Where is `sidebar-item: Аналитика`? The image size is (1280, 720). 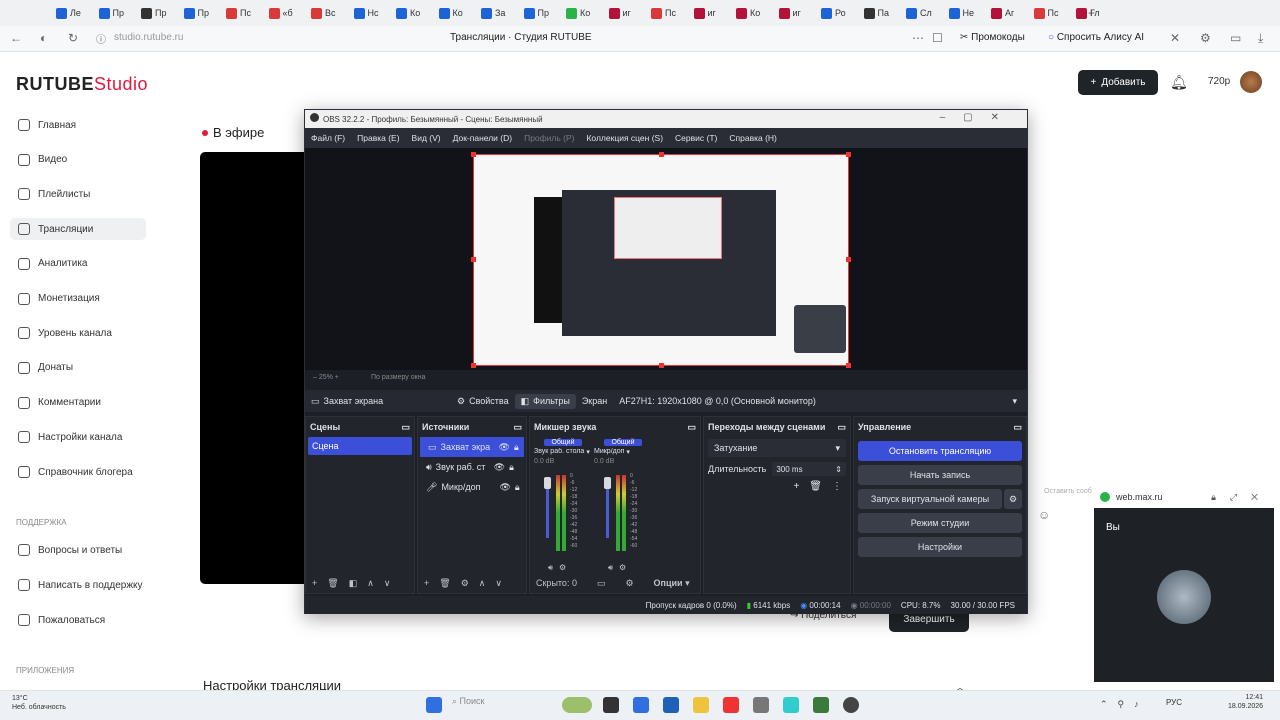
sidebar-item: Аналитика is located at coordinates (53, 264).